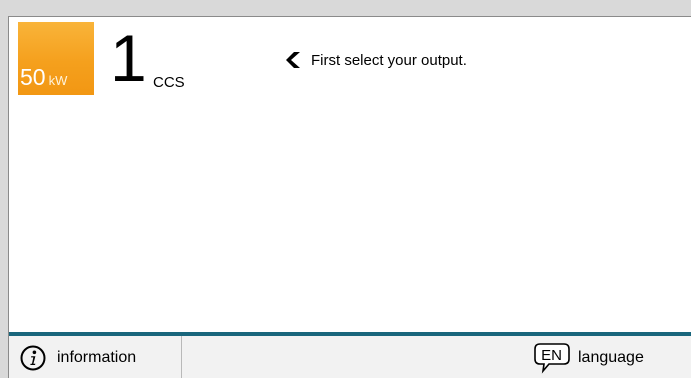  What do you see at coordinates (33, 77) in the screenshot?
I see `power-value: 50` at bounding box center [33, 77].